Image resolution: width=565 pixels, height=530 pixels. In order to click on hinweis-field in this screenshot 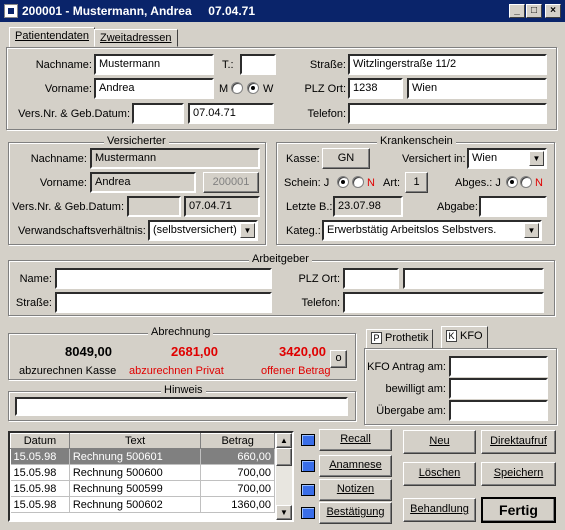, I will do `click(181, 406)`.